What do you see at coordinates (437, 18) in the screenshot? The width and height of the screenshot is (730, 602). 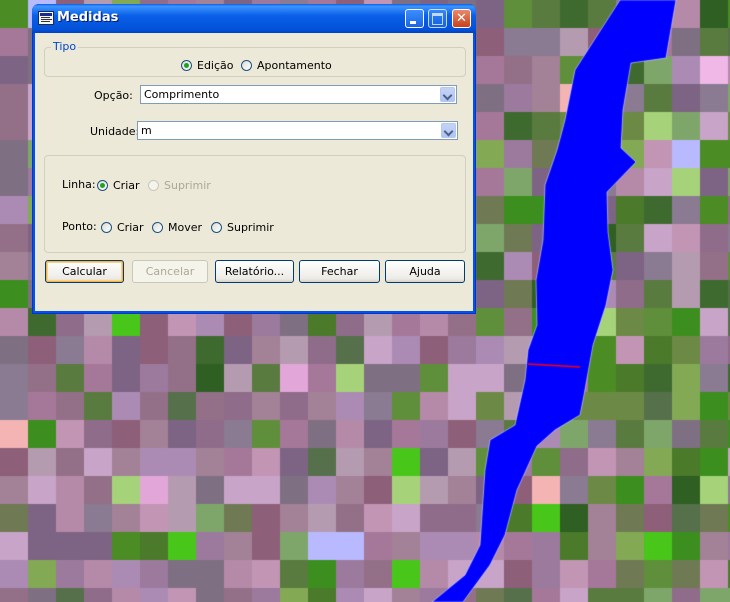 I see `maximize-button` at bounding box center [437, 18].